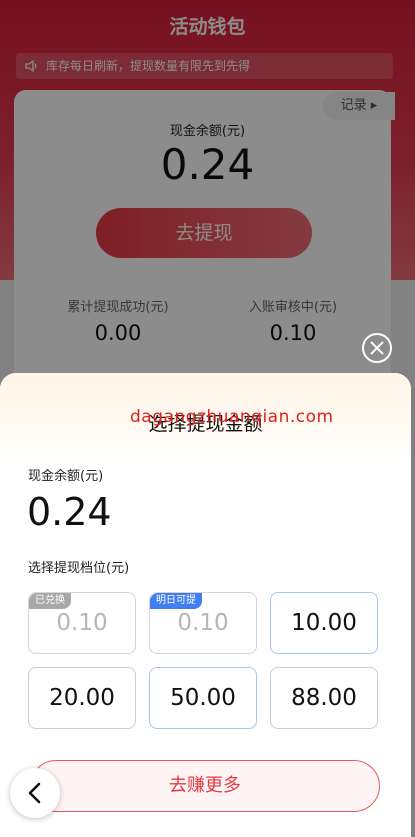 The image size is (415, 837). Describe the element at coordinates (69, 512) in the screenshot. I see `sheet-balance-value: 0.24` at that location.